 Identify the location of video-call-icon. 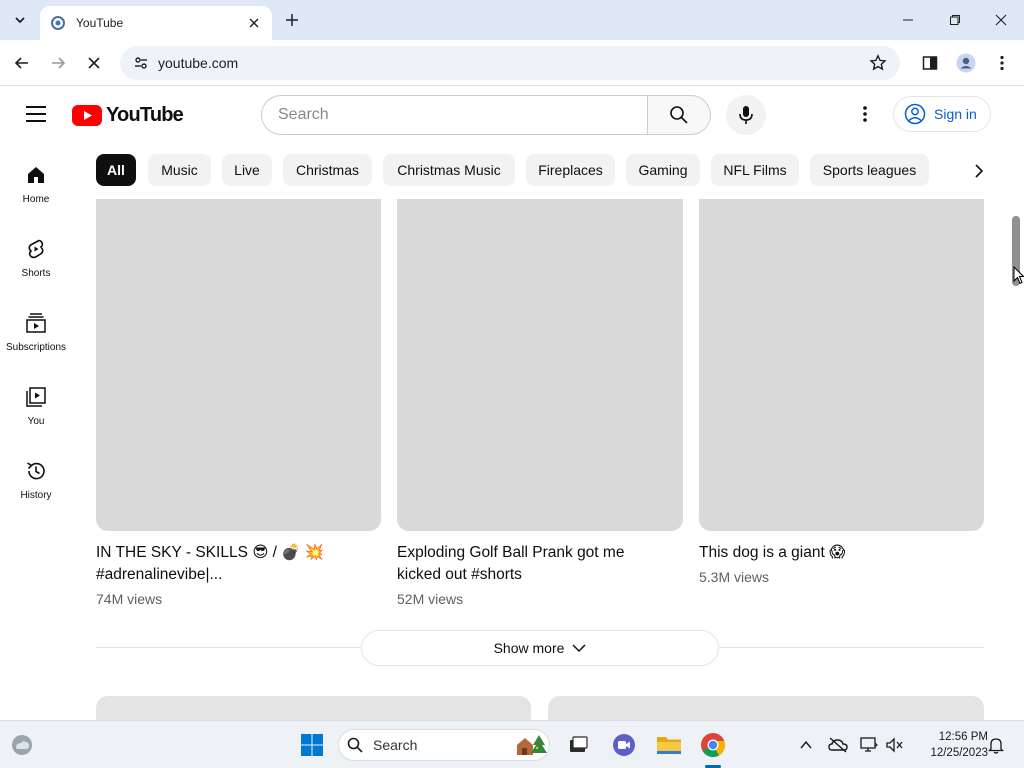
(624, 745).